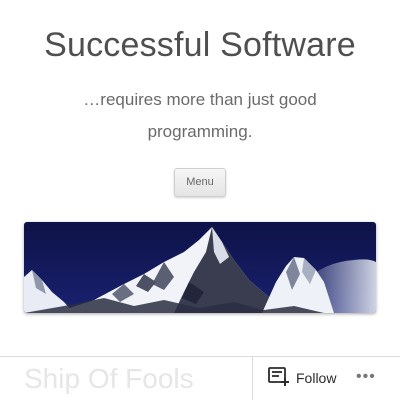 This screenshot has width=400, height=400. Describe the element at coordinates (200, 45) in the screenshot. I see `site-title: Successful Software` at that location.